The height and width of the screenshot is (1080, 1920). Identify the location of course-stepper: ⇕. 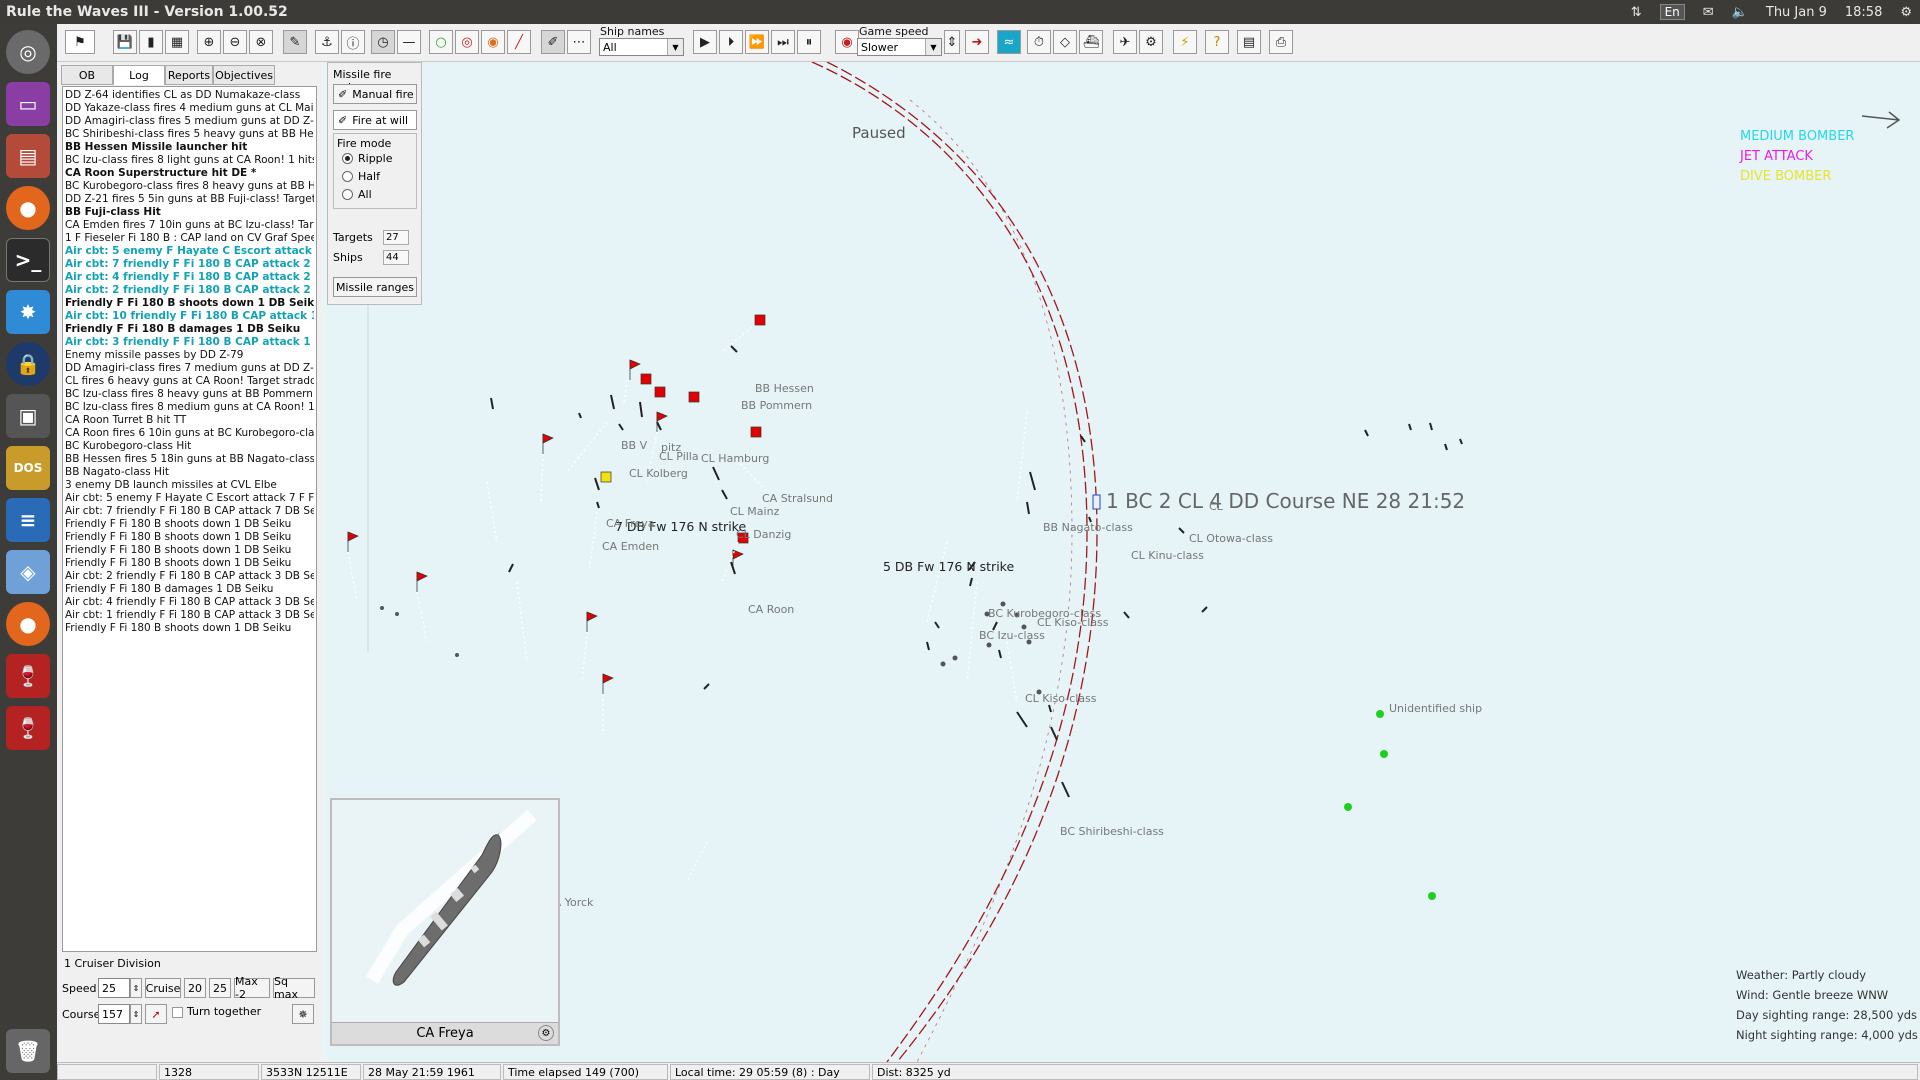
(136, 1014).